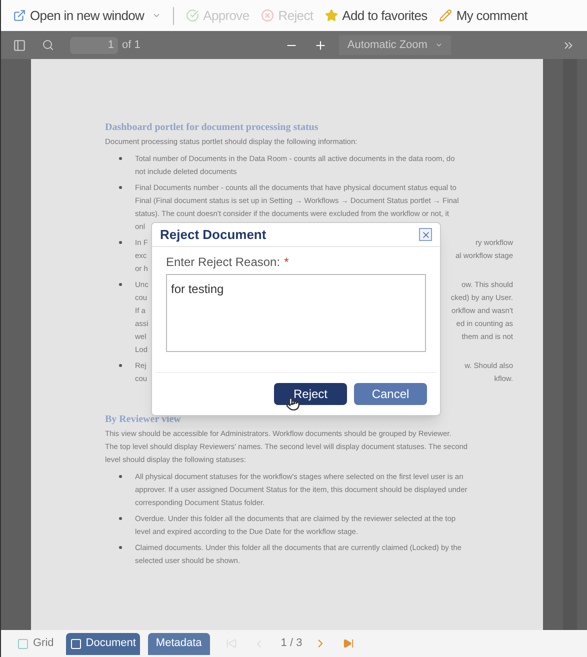 This screenshot has width=587, height=657. What do you see at coordinates (291, 644) in the screenshot?
I see `page-indicator: 1 / 3` at bounding box center [291, 644].